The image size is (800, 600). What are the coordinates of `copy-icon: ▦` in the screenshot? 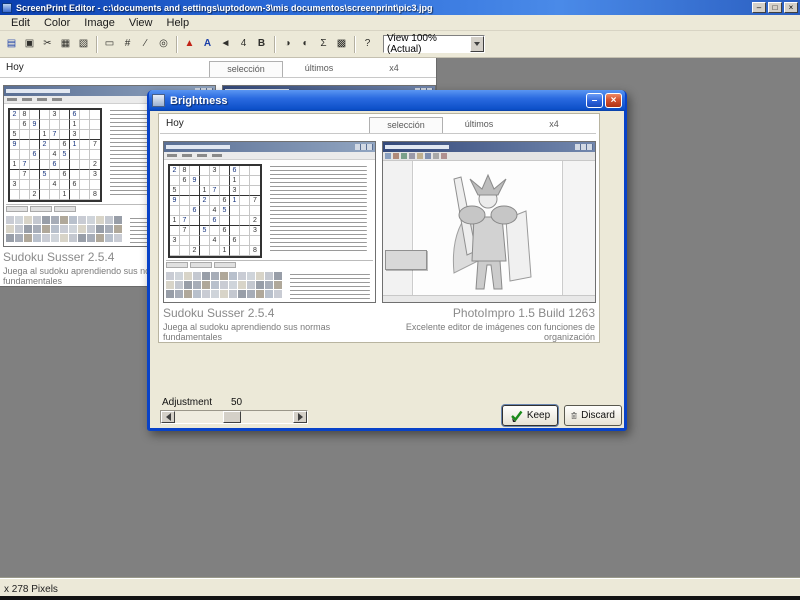 It's located at (65, 43).